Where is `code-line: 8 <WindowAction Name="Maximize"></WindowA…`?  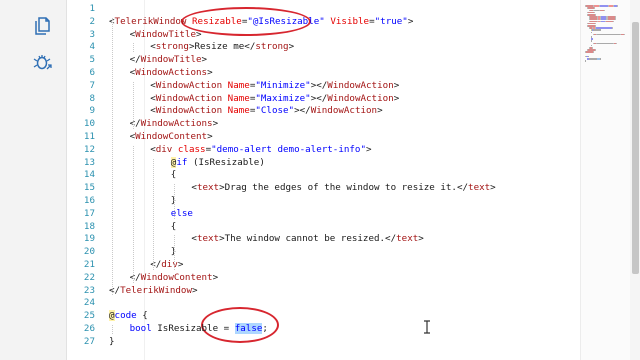 code-line: 8 <WindowAction Name="Maximize"></WindowA… is located at coordinates (317, 99).